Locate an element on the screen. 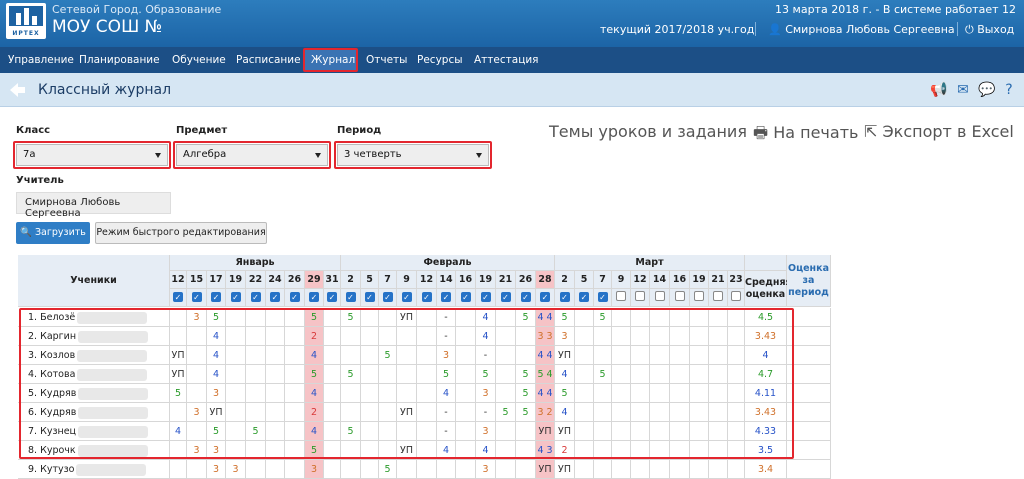 This screenshot has width=1024, height=479. print-link: 🖶 На печать is located at coordinates (805, 135).